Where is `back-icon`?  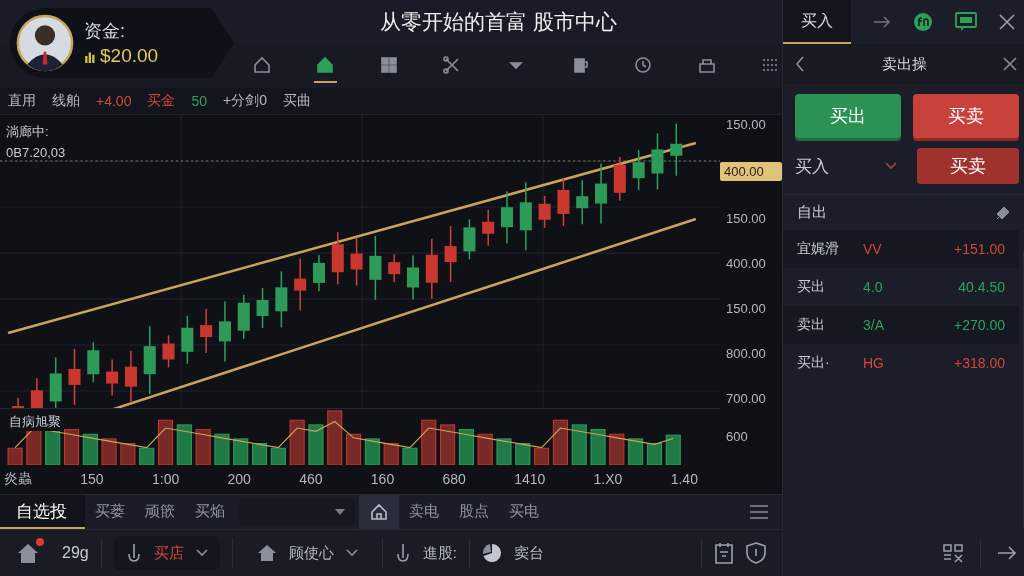
back-icon is located at coordinates (800, 64).